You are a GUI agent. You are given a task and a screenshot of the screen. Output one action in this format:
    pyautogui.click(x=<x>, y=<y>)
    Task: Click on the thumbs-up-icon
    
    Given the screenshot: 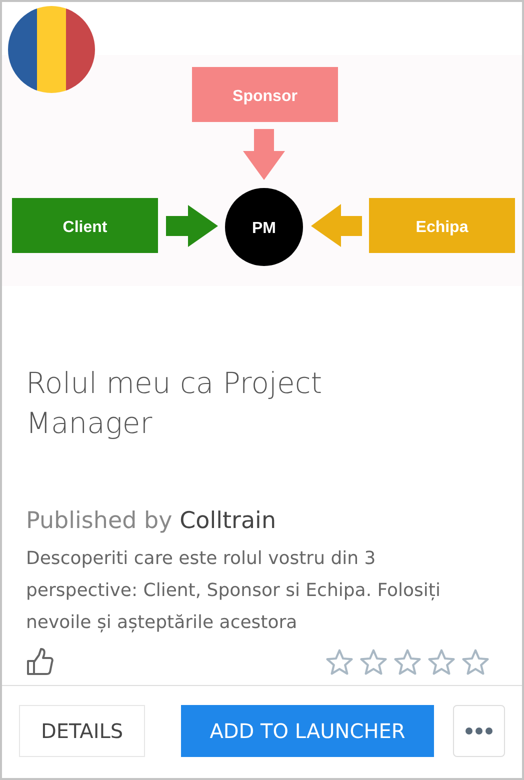 What is the action you would take?
    pyautogui.click(x=41, y=662)
    